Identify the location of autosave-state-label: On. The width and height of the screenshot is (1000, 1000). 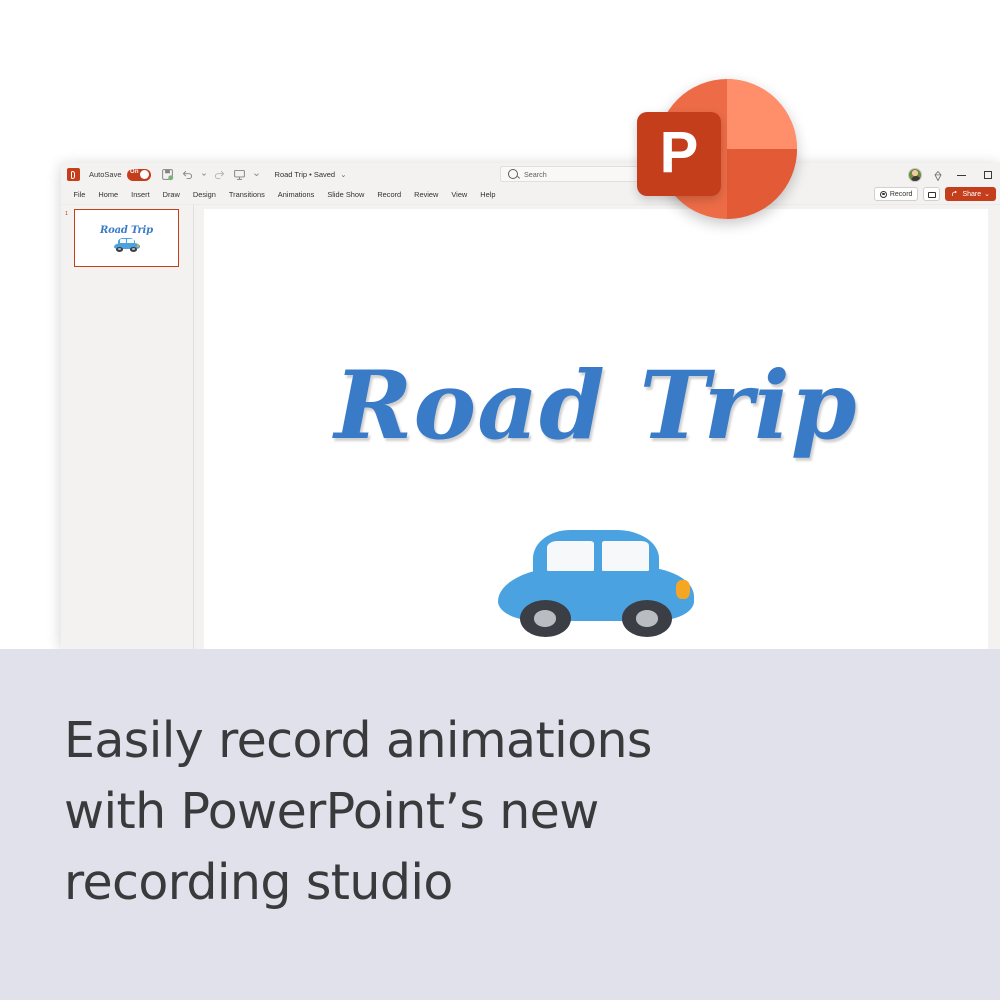
(134, 172).